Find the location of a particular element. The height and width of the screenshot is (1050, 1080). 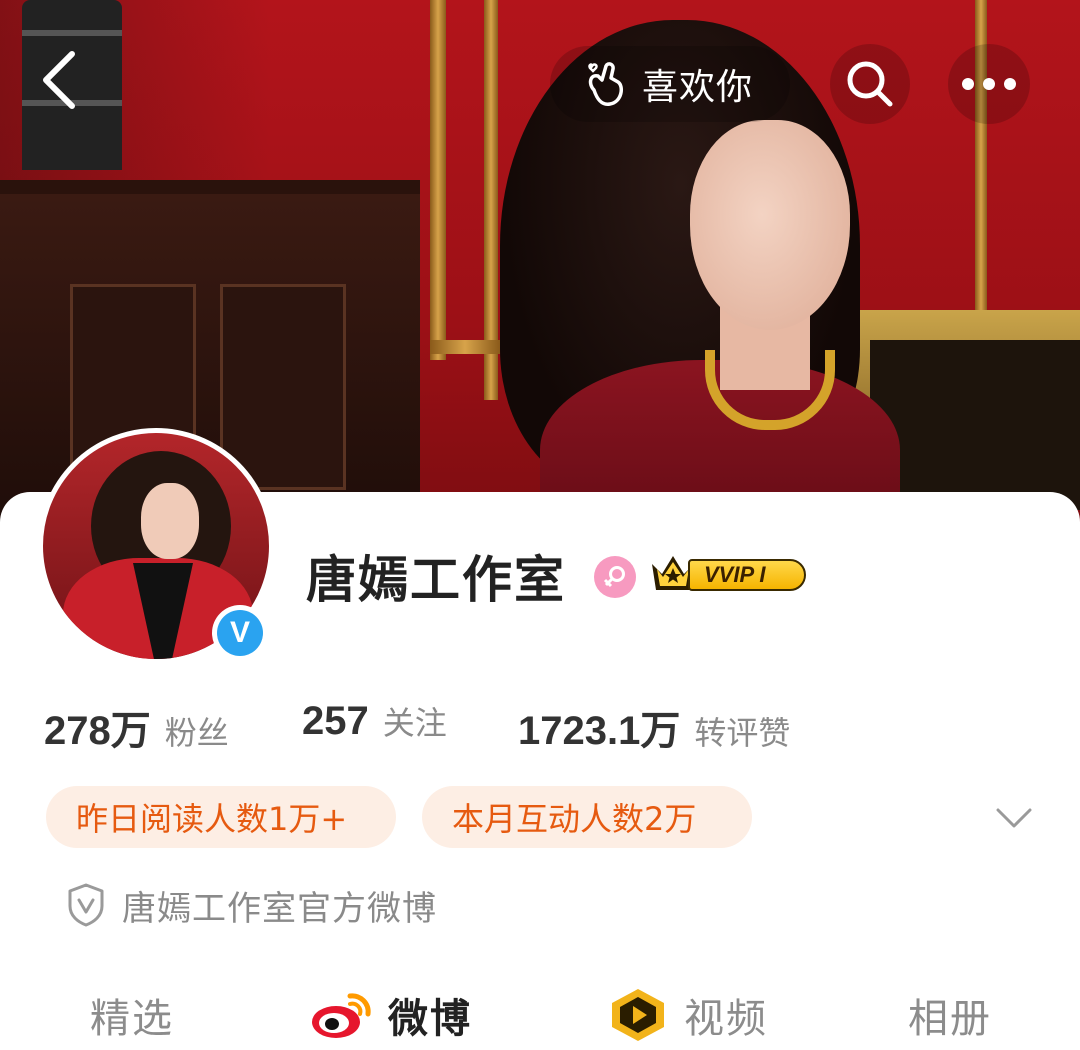

vvip-badge: VVIP I is located at coordinates (729, 574).